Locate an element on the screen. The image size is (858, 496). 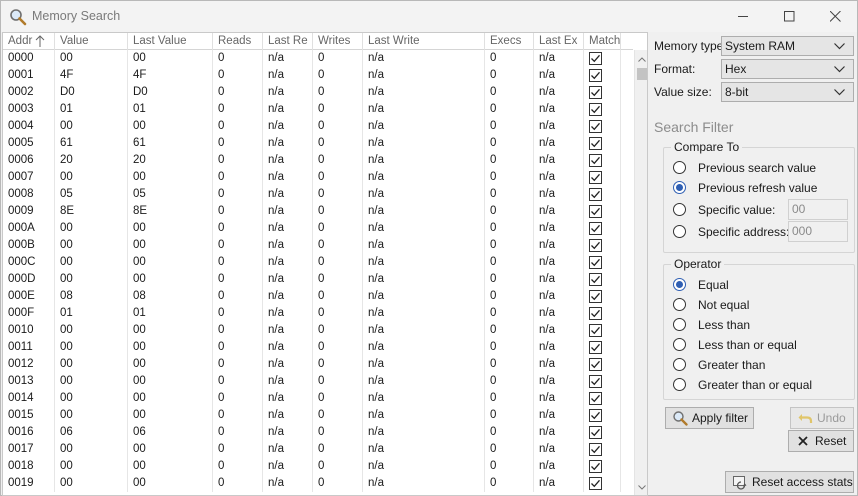
table-row: 0005 61 61 0 n/a 0 n/a 0 n/a is located at coordinates (318, 143).